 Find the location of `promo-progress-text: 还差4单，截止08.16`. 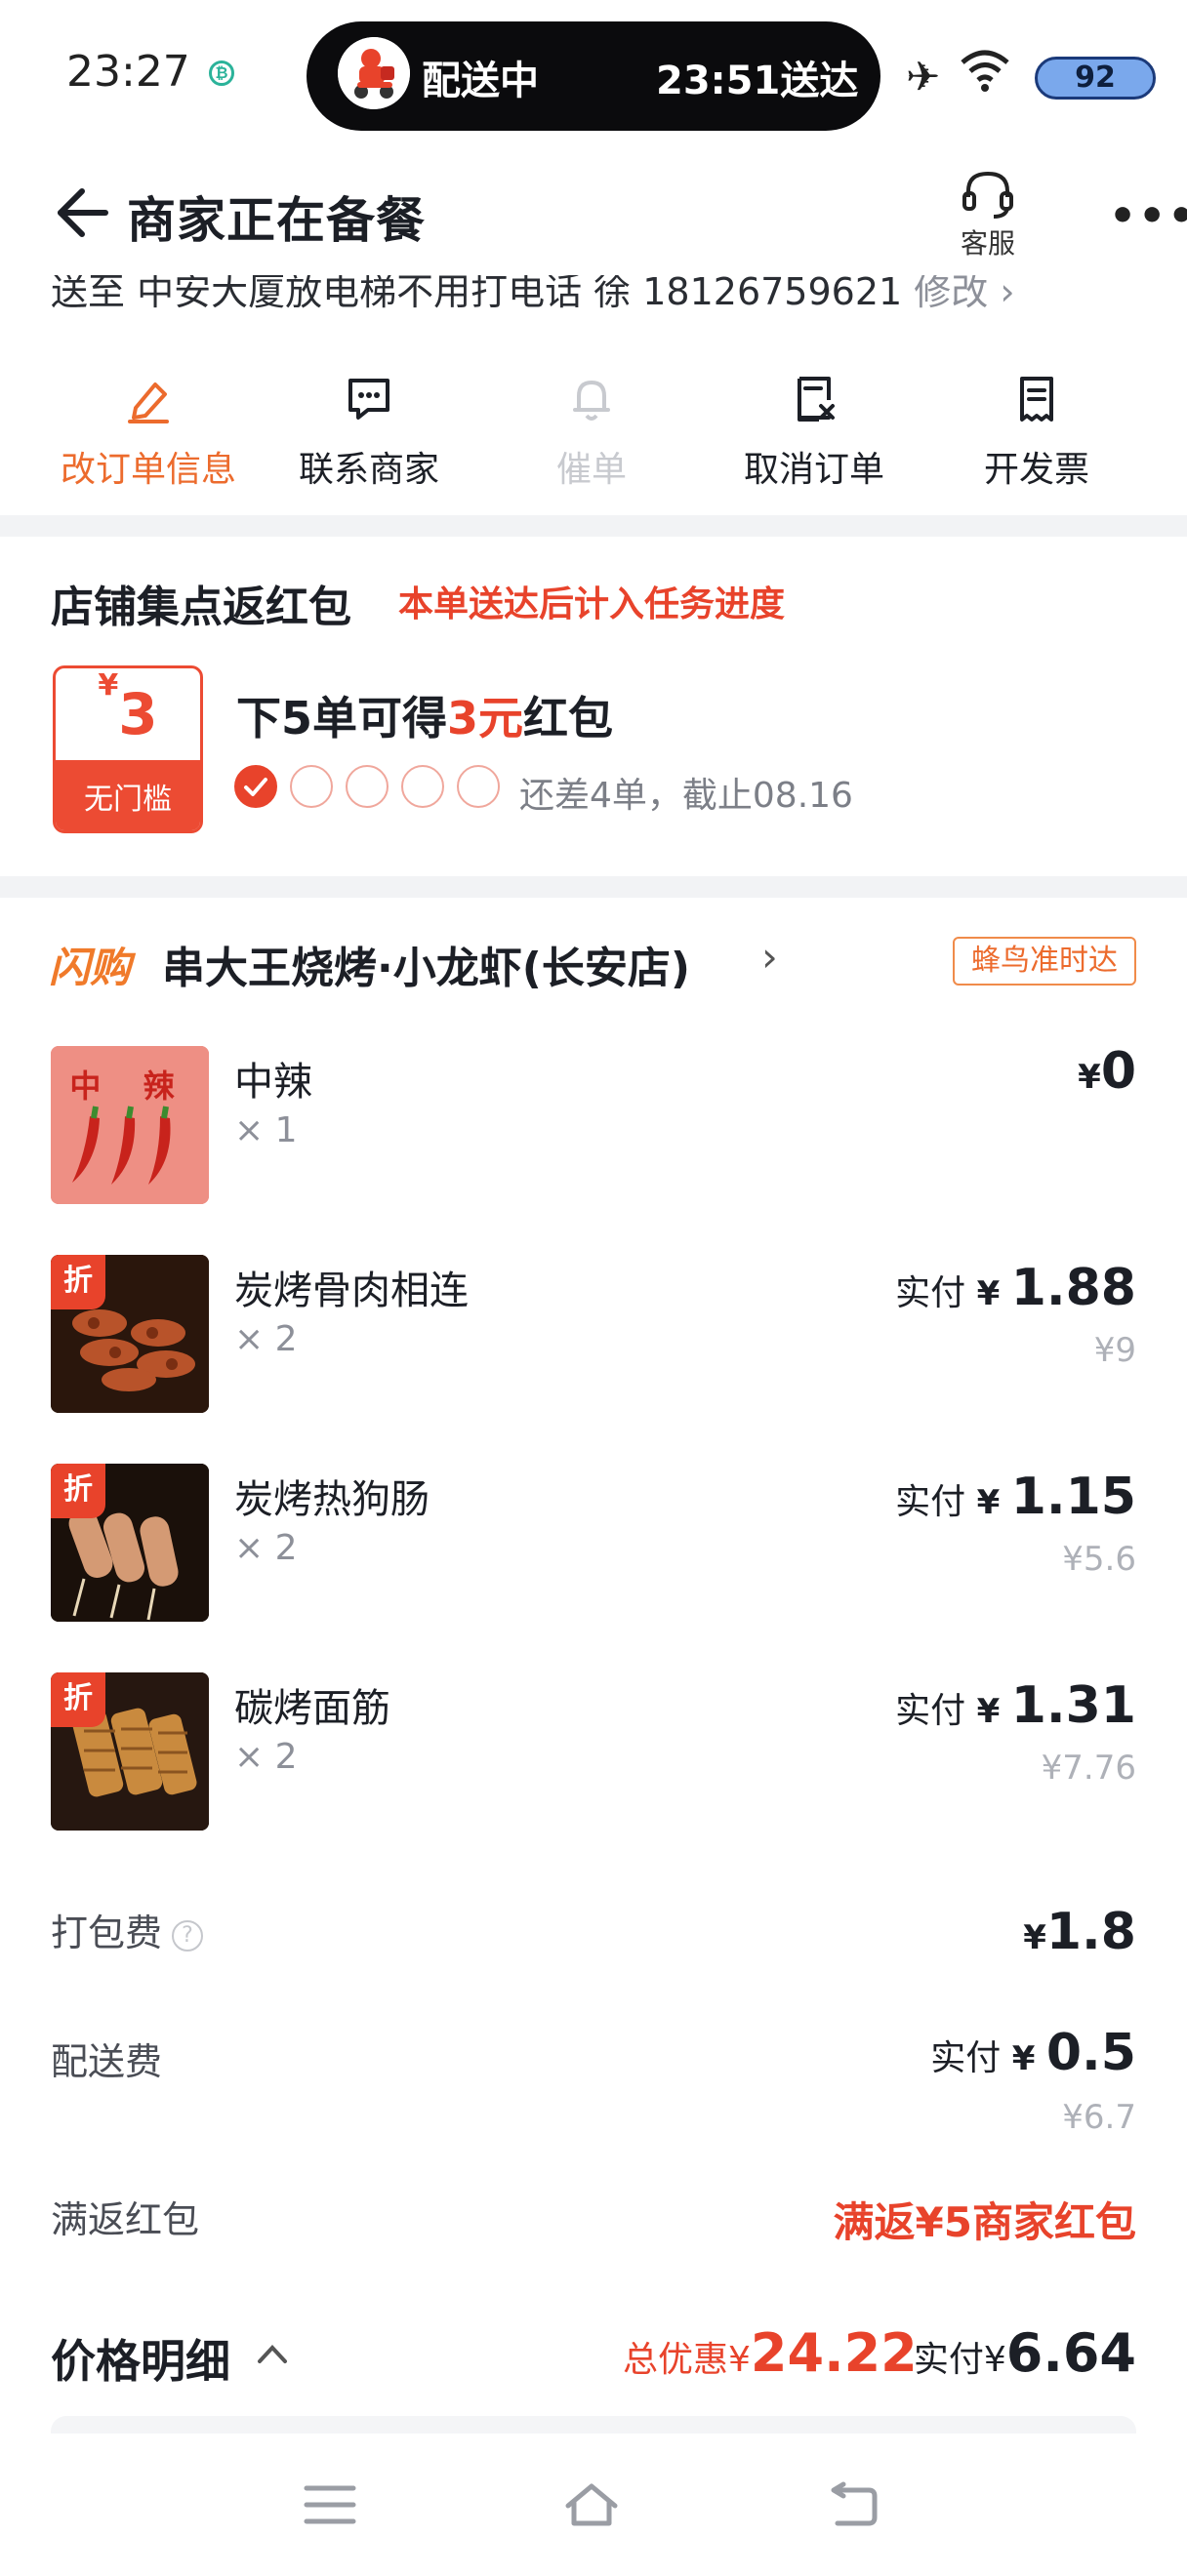

promo-progress-text: 还差4单，截止08.16 is located at coordinates (686, 796).